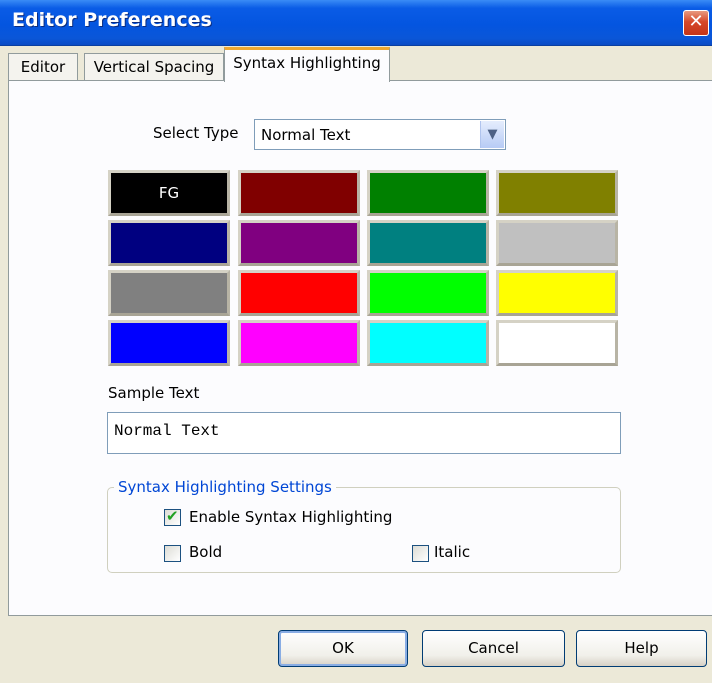 This screenshot has width=712, height=683. I want to click on sample-text-label: Sample Text, so click(154, 393).